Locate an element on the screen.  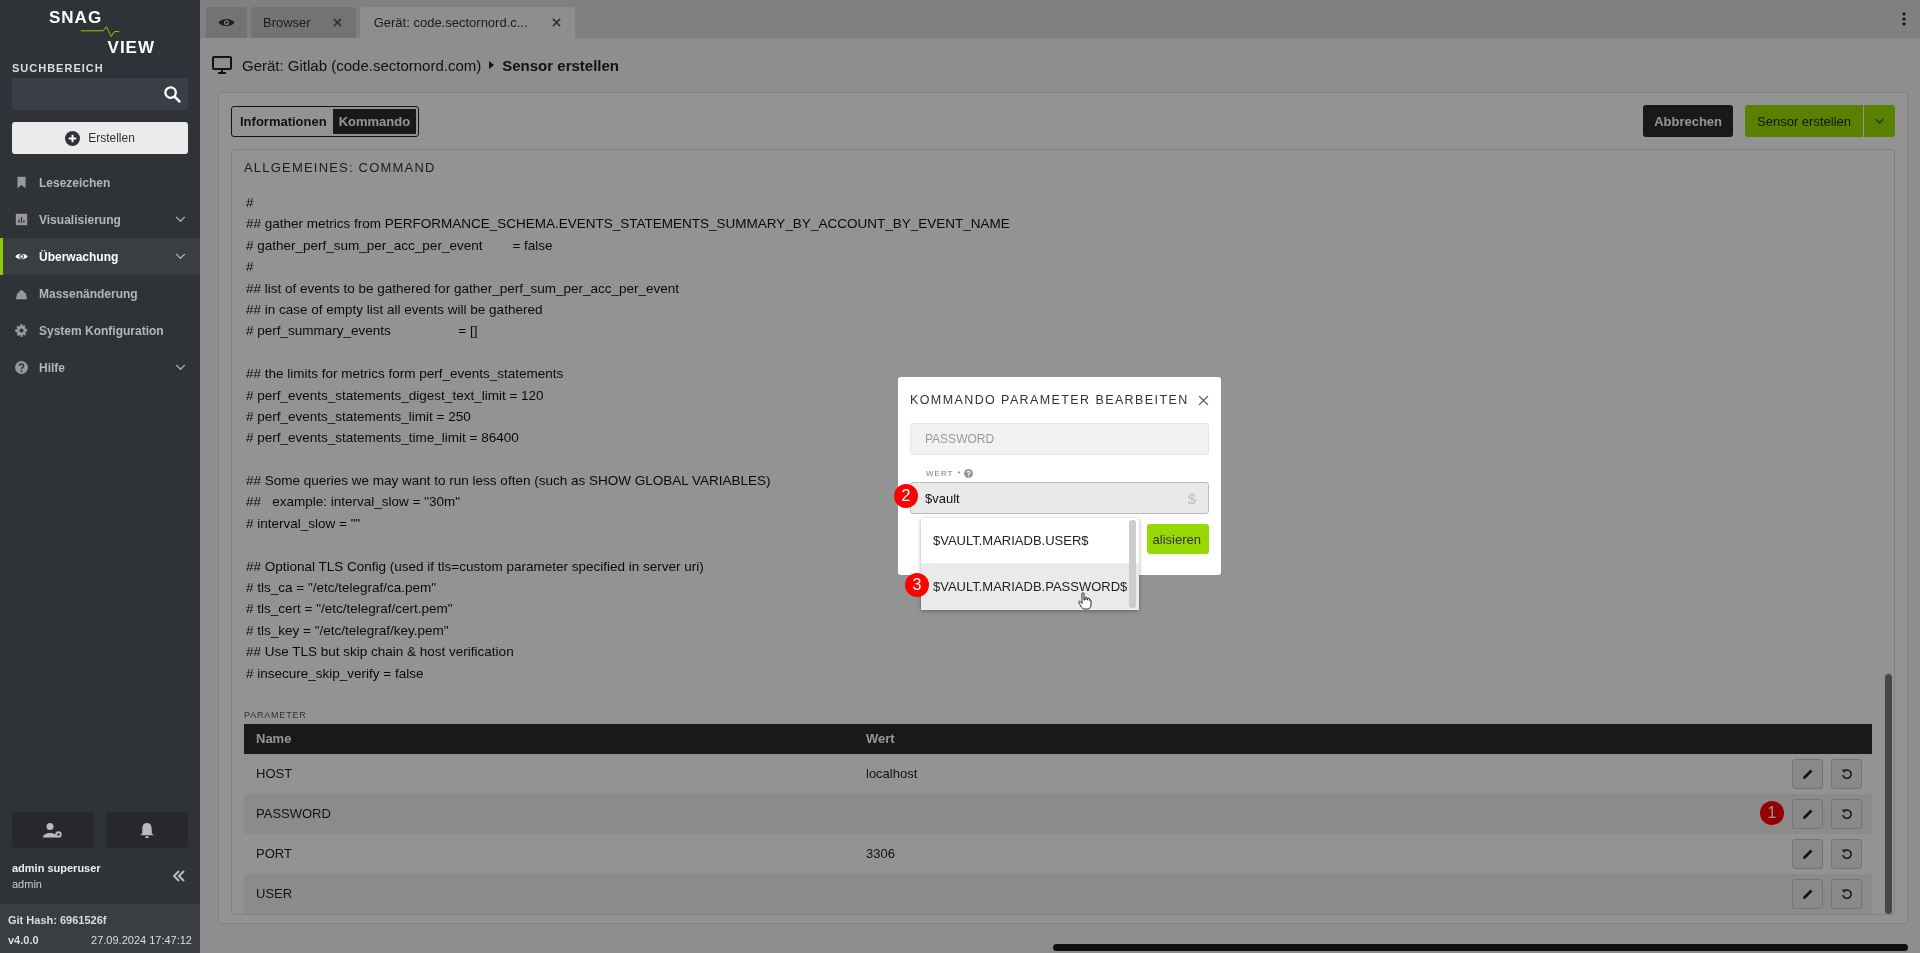
name-field: PASSWORD is located at coordinates (1059, 439).